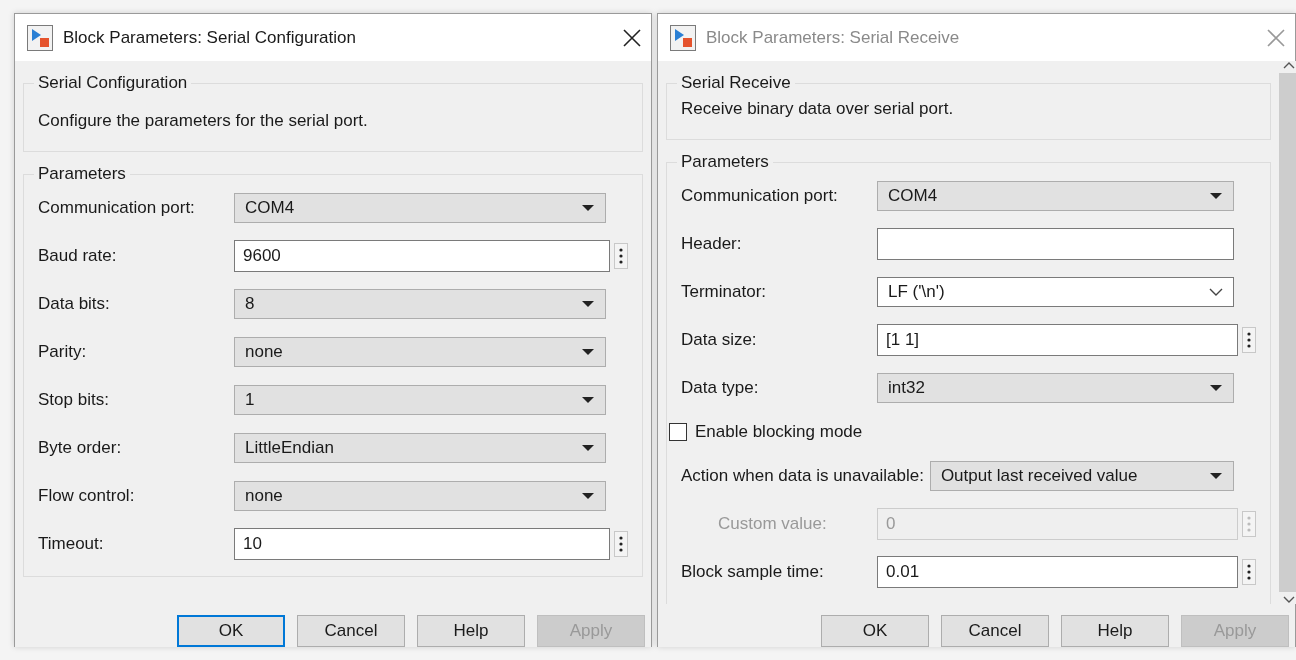 The height and width of the screenshot is (660, 1296). Describe the element at coordinates (420, 448) in the screenshot. I see `dropdown: LittleEndian` at that location.